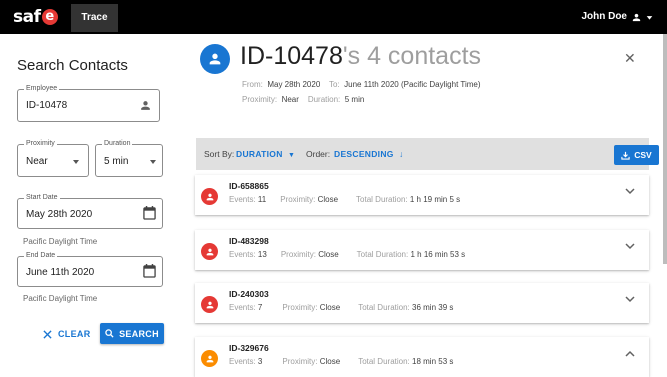 This screenshot has height=377, width=667. What do you see at coordinates (630, 354) in the screenshot?
I see `chevron-up-icon` at bounding box center [630, 354].